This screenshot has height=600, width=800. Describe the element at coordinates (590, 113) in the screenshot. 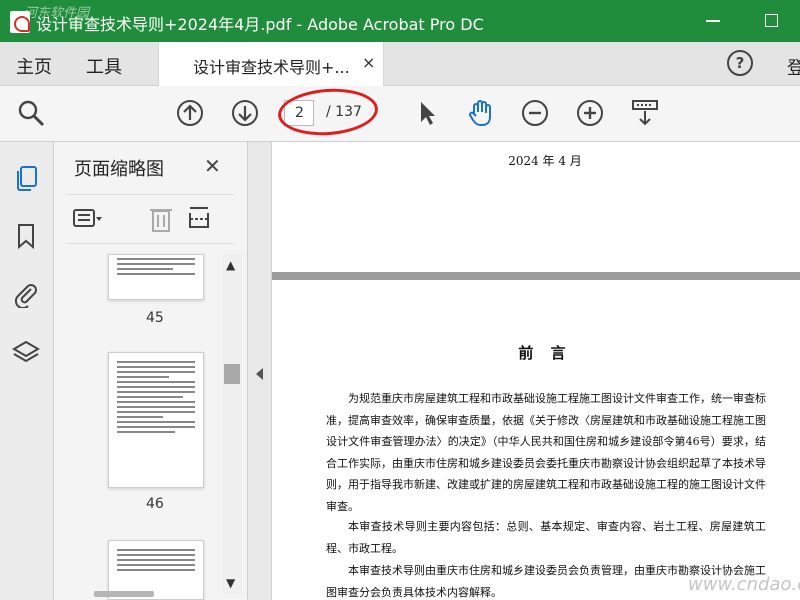

I see `zoom-in-icon` at that location.